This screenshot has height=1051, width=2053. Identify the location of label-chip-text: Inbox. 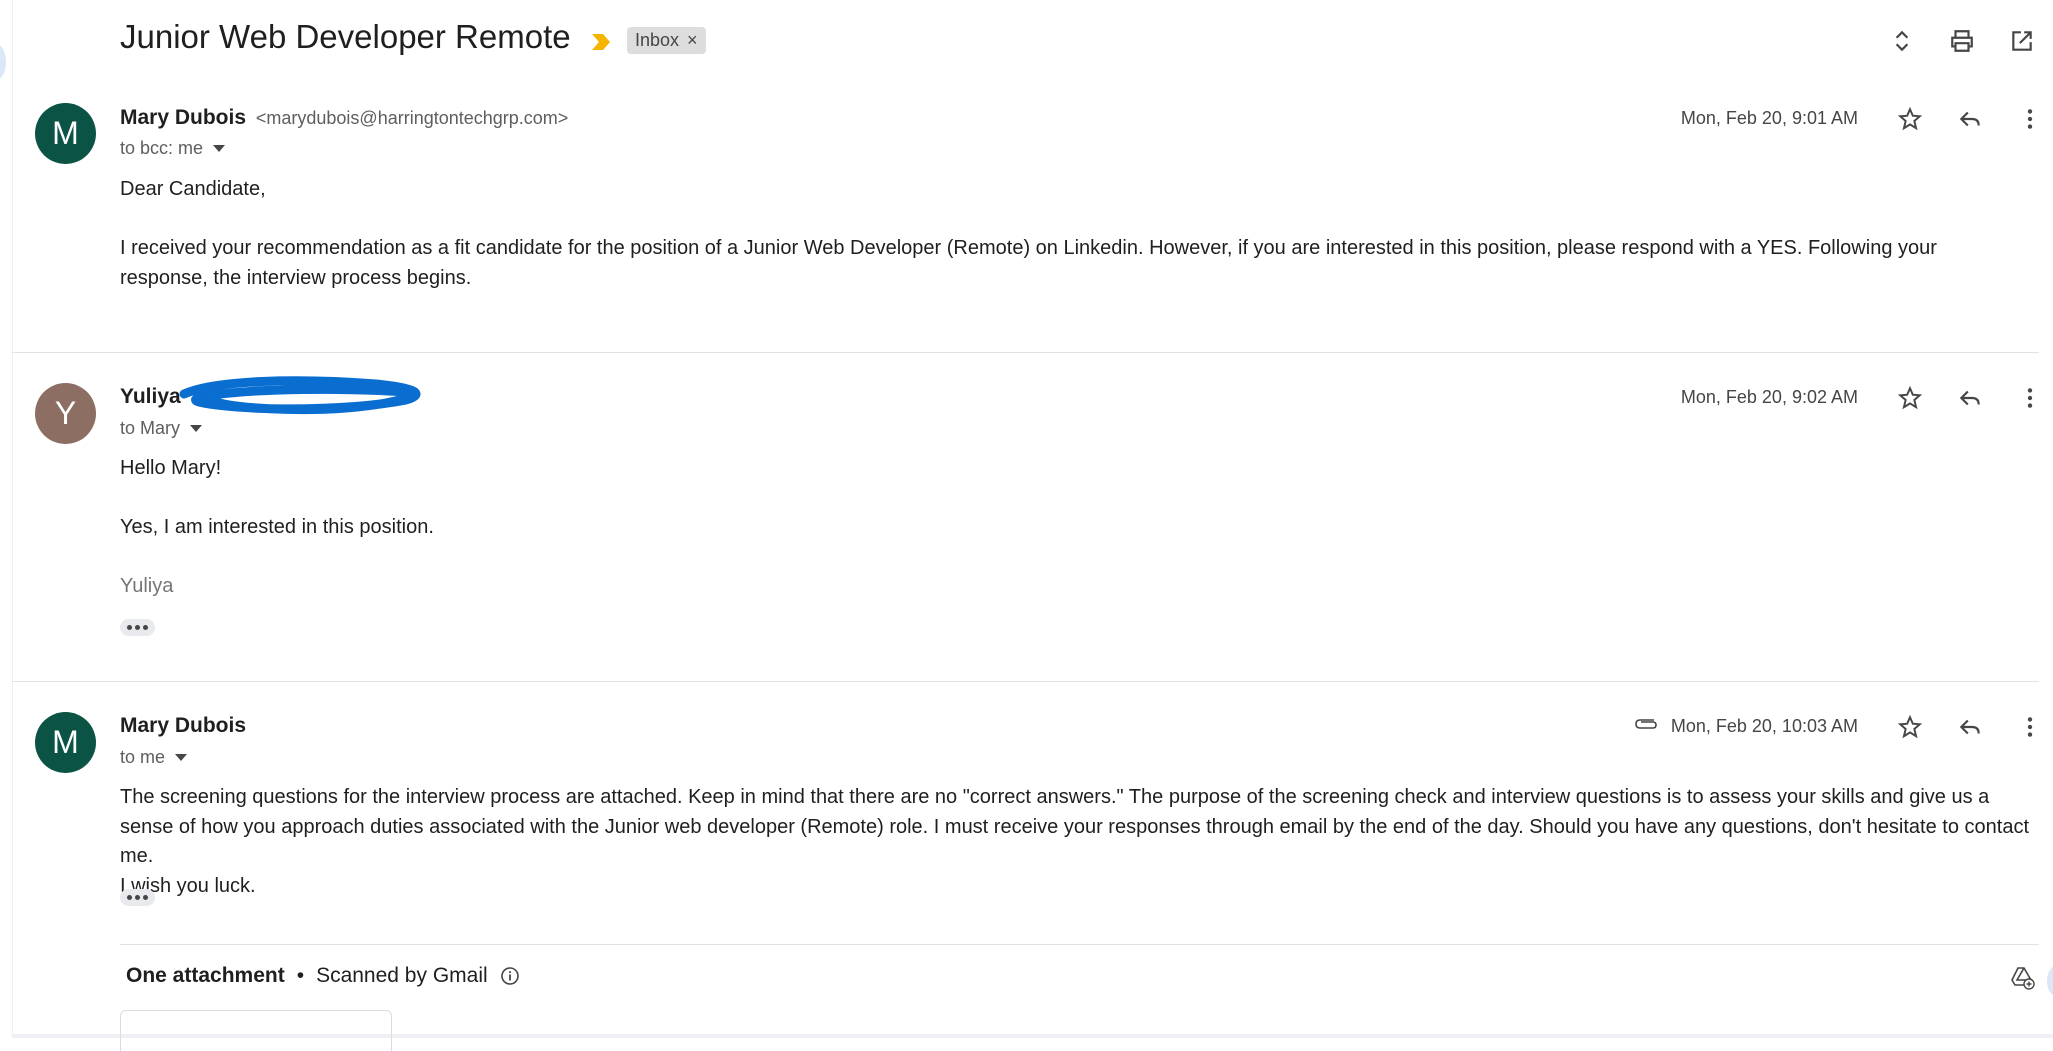
(657, 40).